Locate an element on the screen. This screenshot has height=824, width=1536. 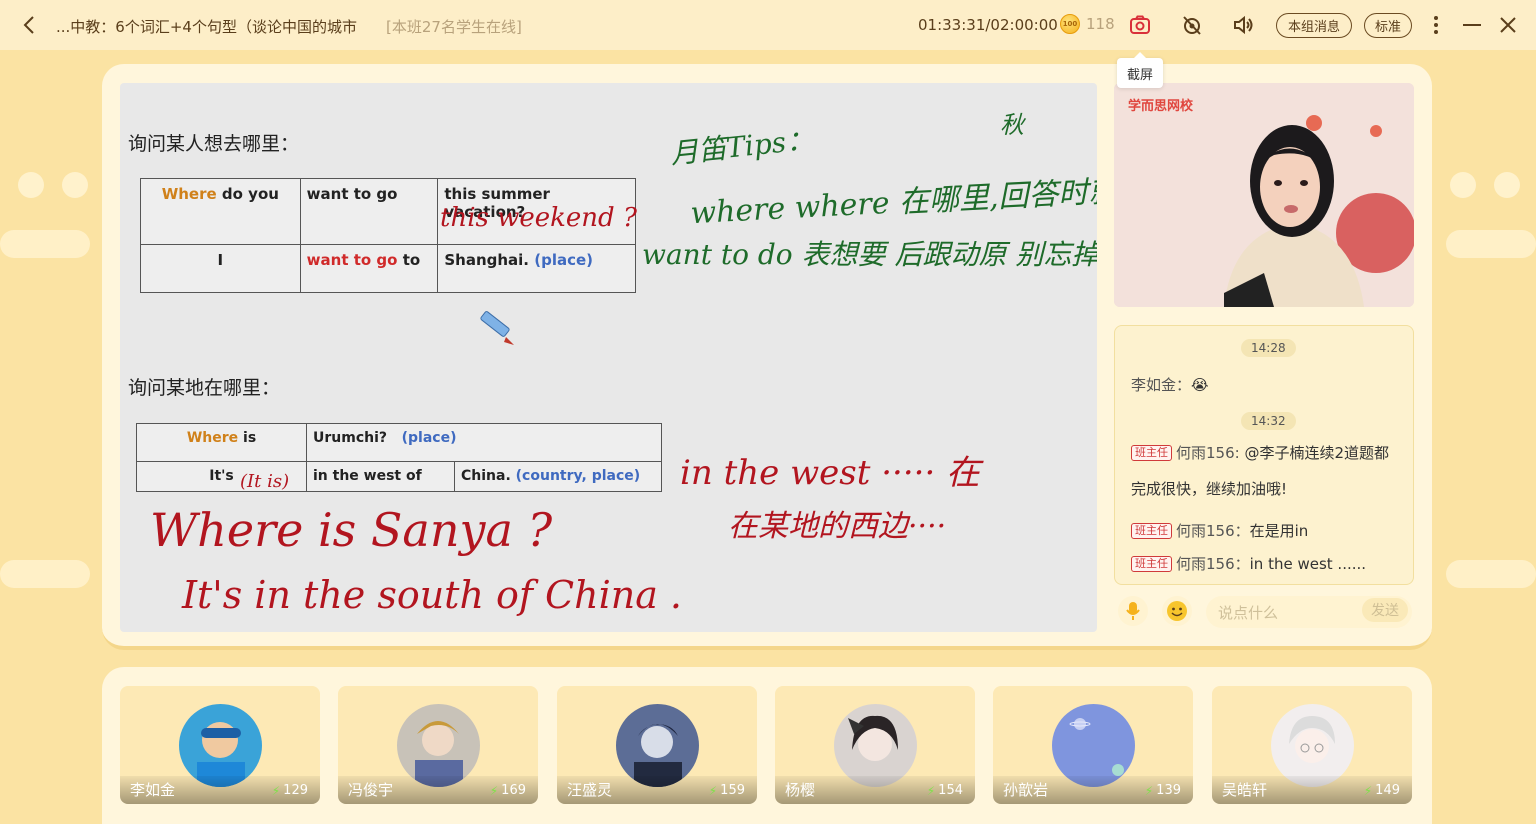
teacher-video: 学而思网校 is located at coordinates (1264, 195).